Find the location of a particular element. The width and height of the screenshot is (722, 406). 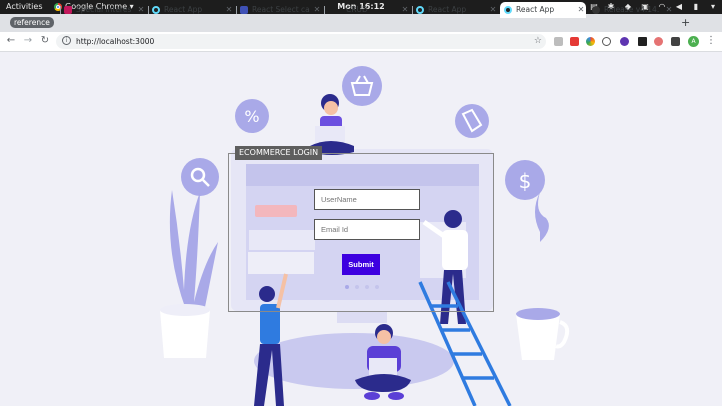

browser-toolbar: ← → ↻ i http://localhost:3000 ☆ A ⋮ is located at coordinates (361, 42).